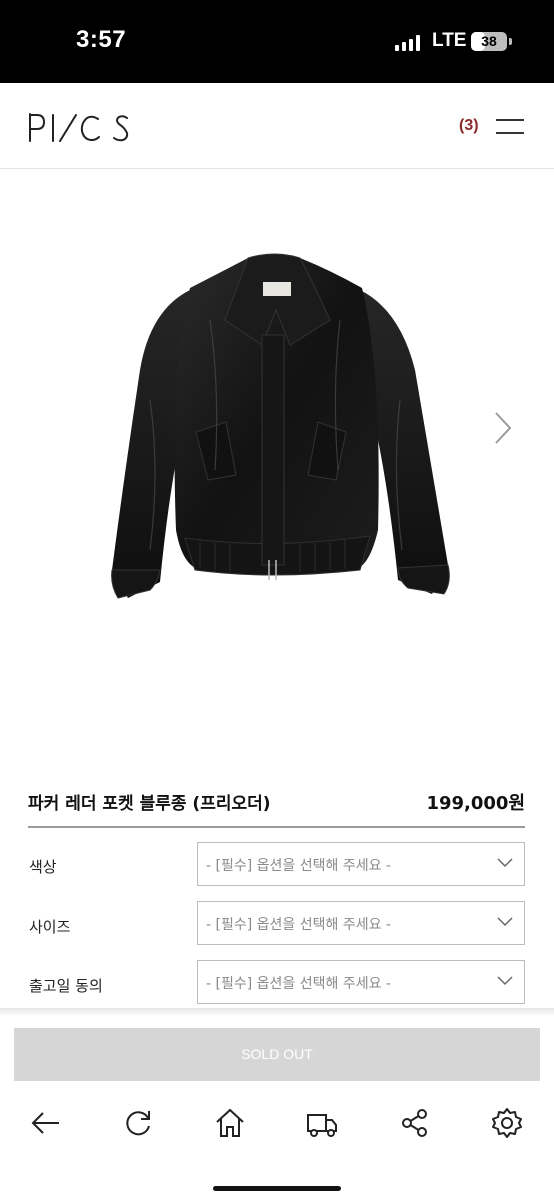  What do you see at coordinates (277, 126) in the screenshot?
I see `site-header: (3)` at bounding box center [277, 126].